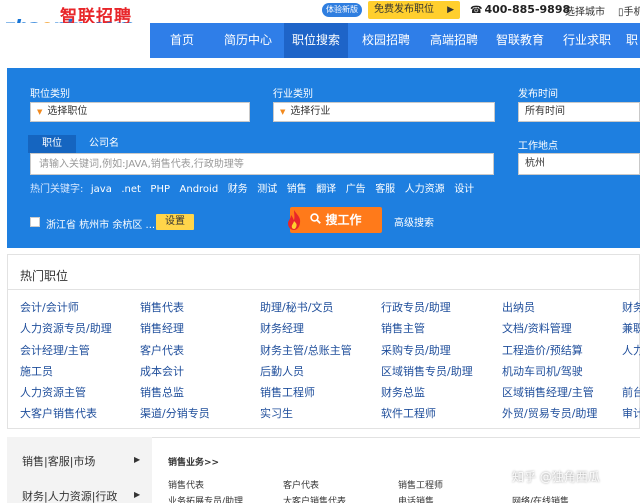 This screenshot has height=503, width=640. What do you see at coordinates (520, 40) in the screenshot?
I see `nav-education: 智联教育` at bounding box center [520, 40].